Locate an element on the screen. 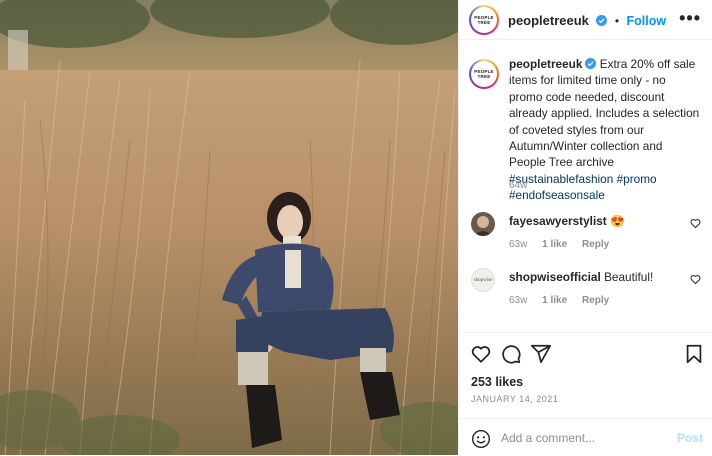 This screenshot has height=456, width=712. comment-icon is located at coordinates (511, 354).